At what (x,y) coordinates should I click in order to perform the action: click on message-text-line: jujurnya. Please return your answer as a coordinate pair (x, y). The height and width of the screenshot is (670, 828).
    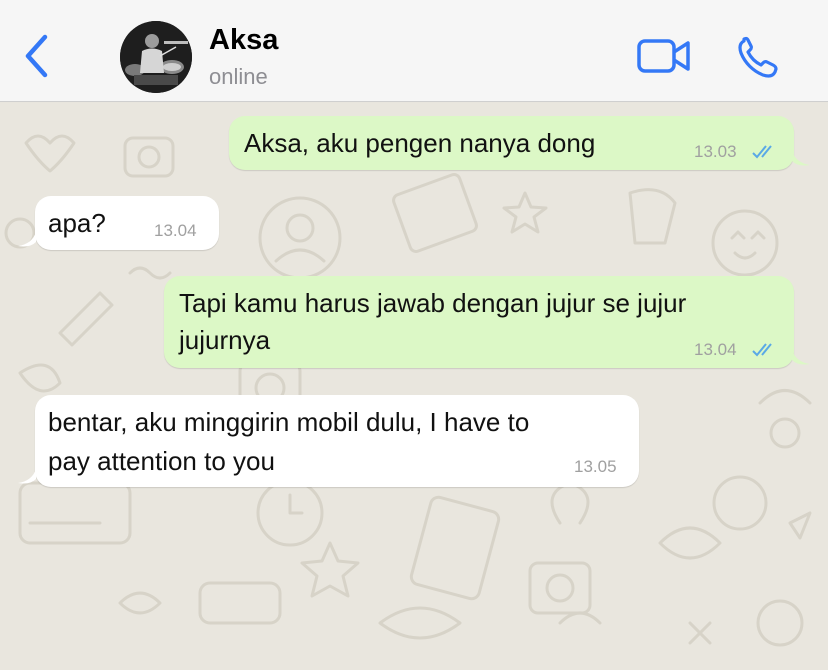
    Looking at the image, I should click on (225, 340).